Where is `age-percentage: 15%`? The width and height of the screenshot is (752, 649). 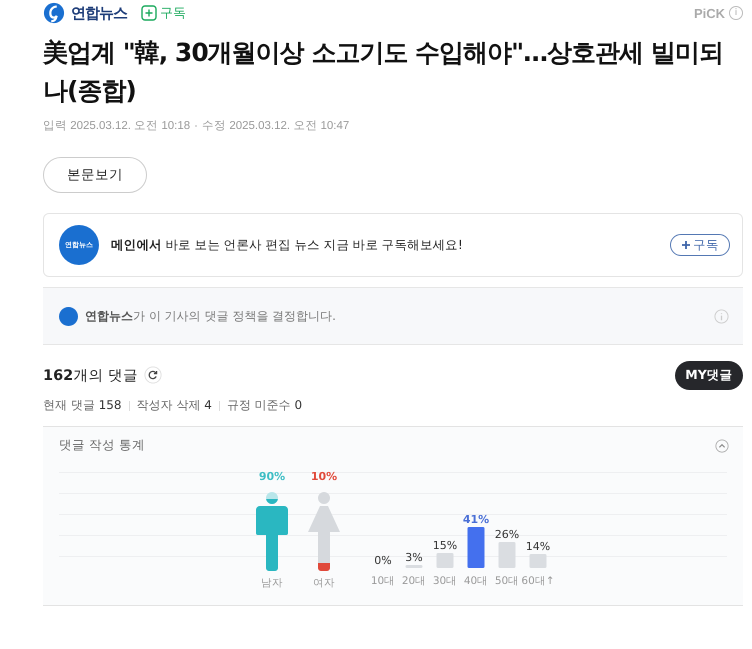
age-percentage: 15% is located at coordinates (445, 545).